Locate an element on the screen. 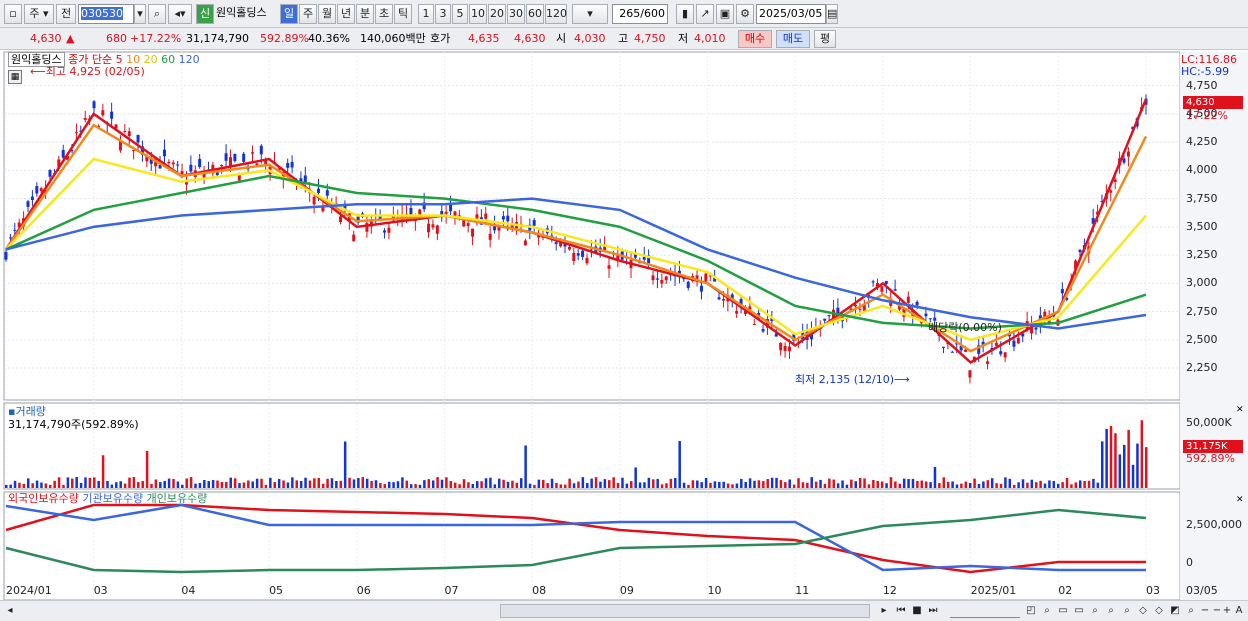 The image size is (1248, 621). zoom-out-icon: ⌕ is located at coordinates (1095, 611).